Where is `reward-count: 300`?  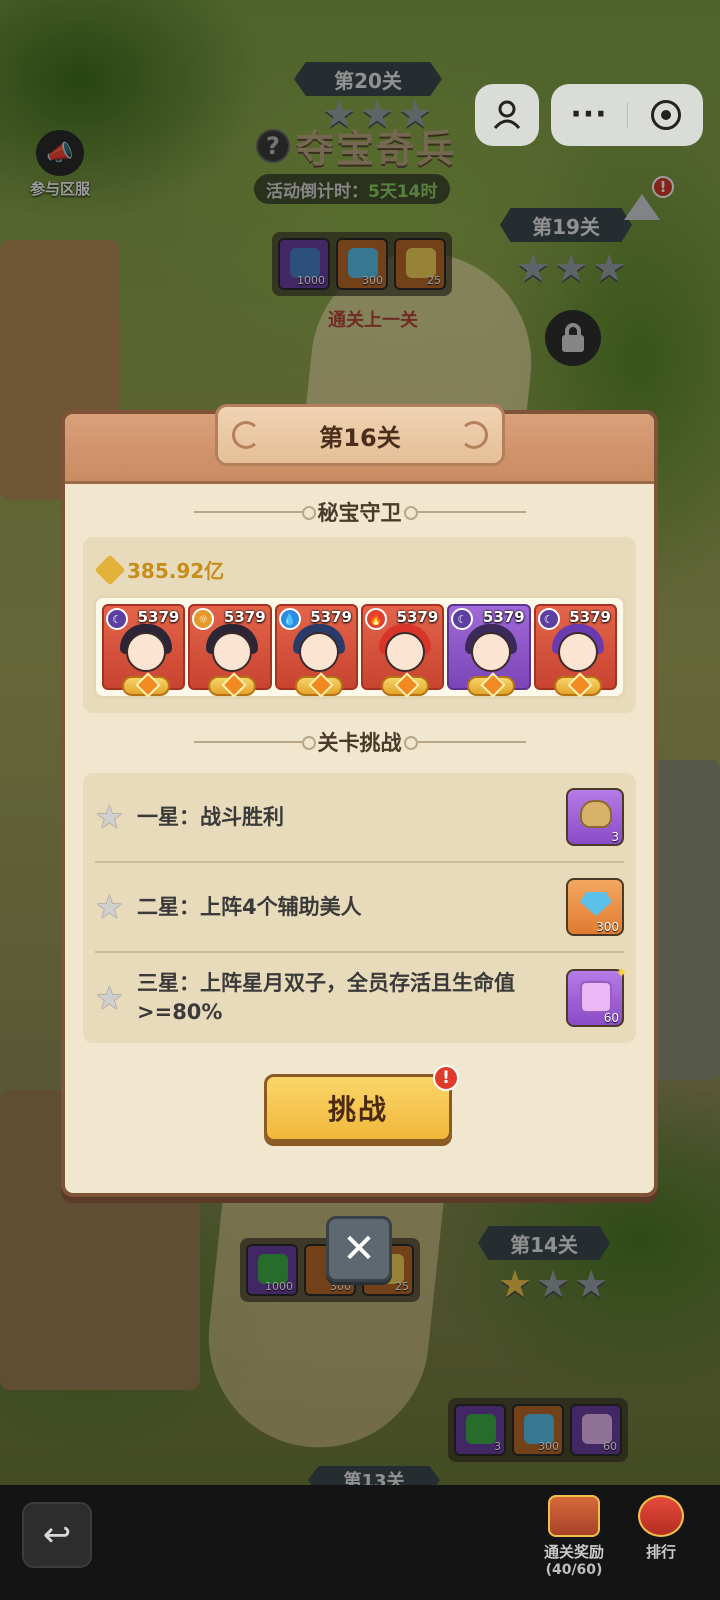 reward-count: 300 is located at coordinates (607, 927).